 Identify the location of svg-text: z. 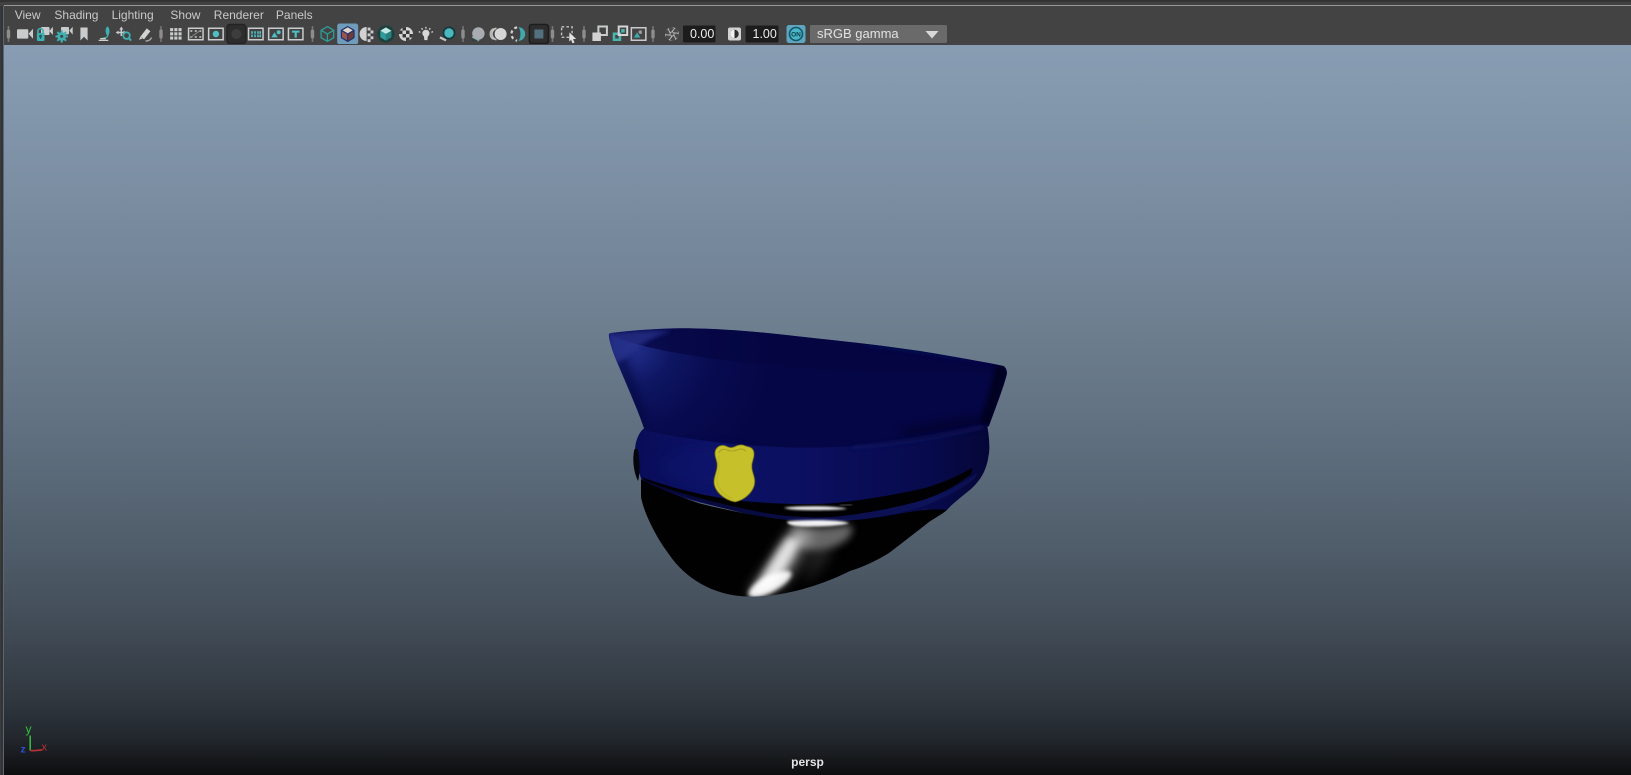
(23, 750).